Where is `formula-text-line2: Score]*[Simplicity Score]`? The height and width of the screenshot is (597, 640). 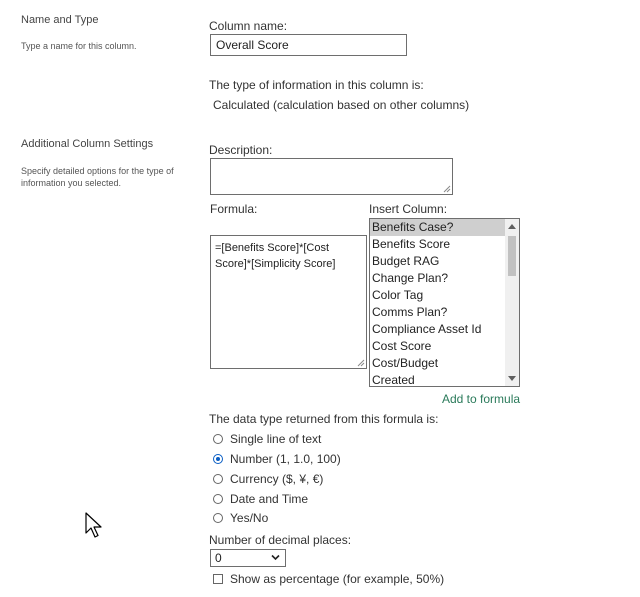
formula-text-line2: Score]*[Simplicity Score] is located at coordinates (275, 264).